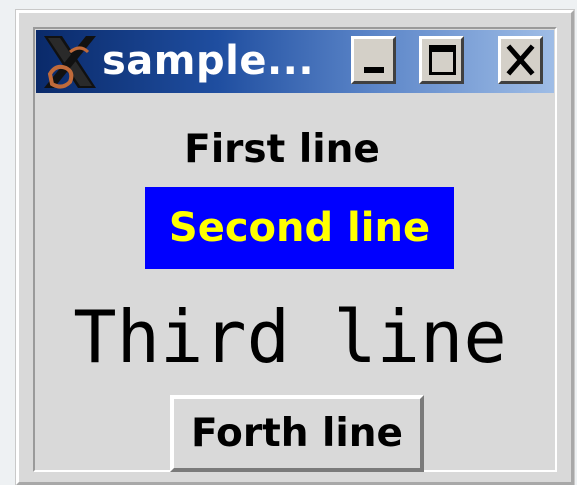  I want to click on close-icon, so click(520, 60).